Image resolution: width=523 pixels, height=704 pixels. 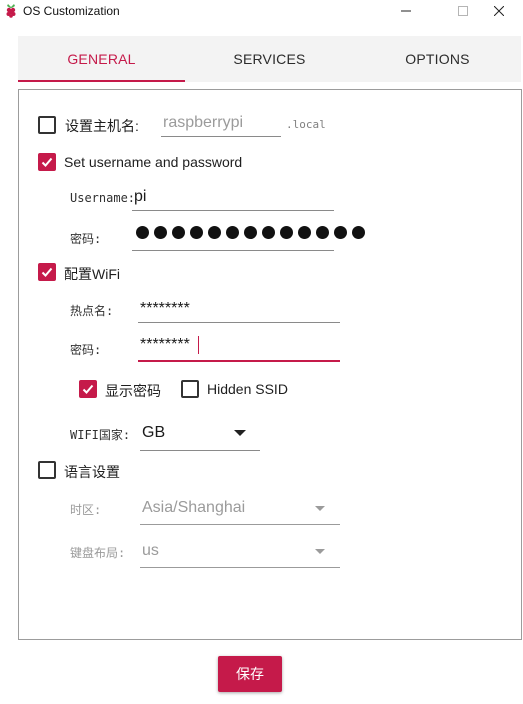 I want to click on hostname-input: raspberrypi, so click(x=221, y=122).